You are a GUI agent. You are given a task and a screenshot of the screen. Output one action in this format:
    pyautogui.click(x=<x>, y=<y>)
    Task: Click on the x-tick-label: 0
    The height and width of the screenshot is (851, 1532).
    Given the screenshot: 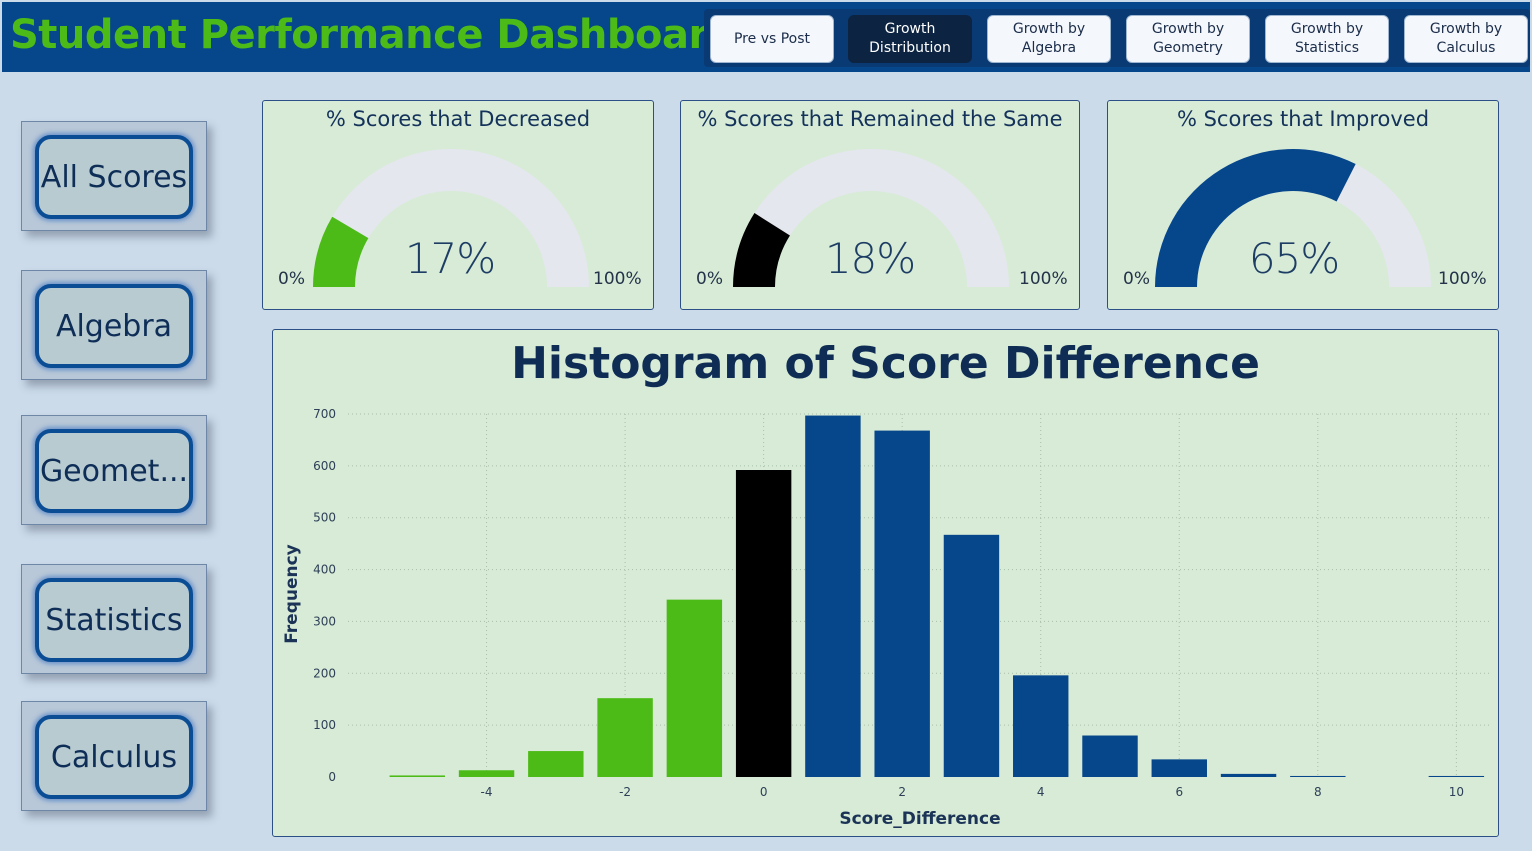 What is the action you would take?
    pyautogui.click(x=764, y=792)
    